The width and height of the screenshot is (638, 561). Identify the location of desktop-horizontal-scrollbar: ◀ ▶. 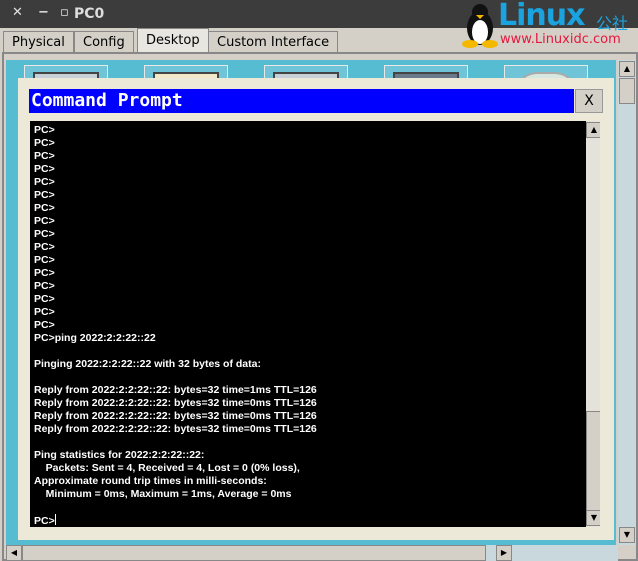
(312, 553).